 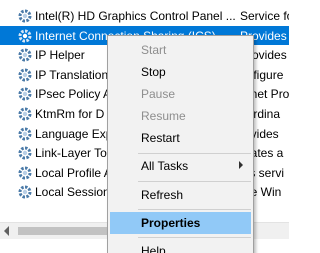 What do you see at coordinates (74, 133) in the screenshot?
I see `service-name: Language Exp` at bounding box center [74, 133].